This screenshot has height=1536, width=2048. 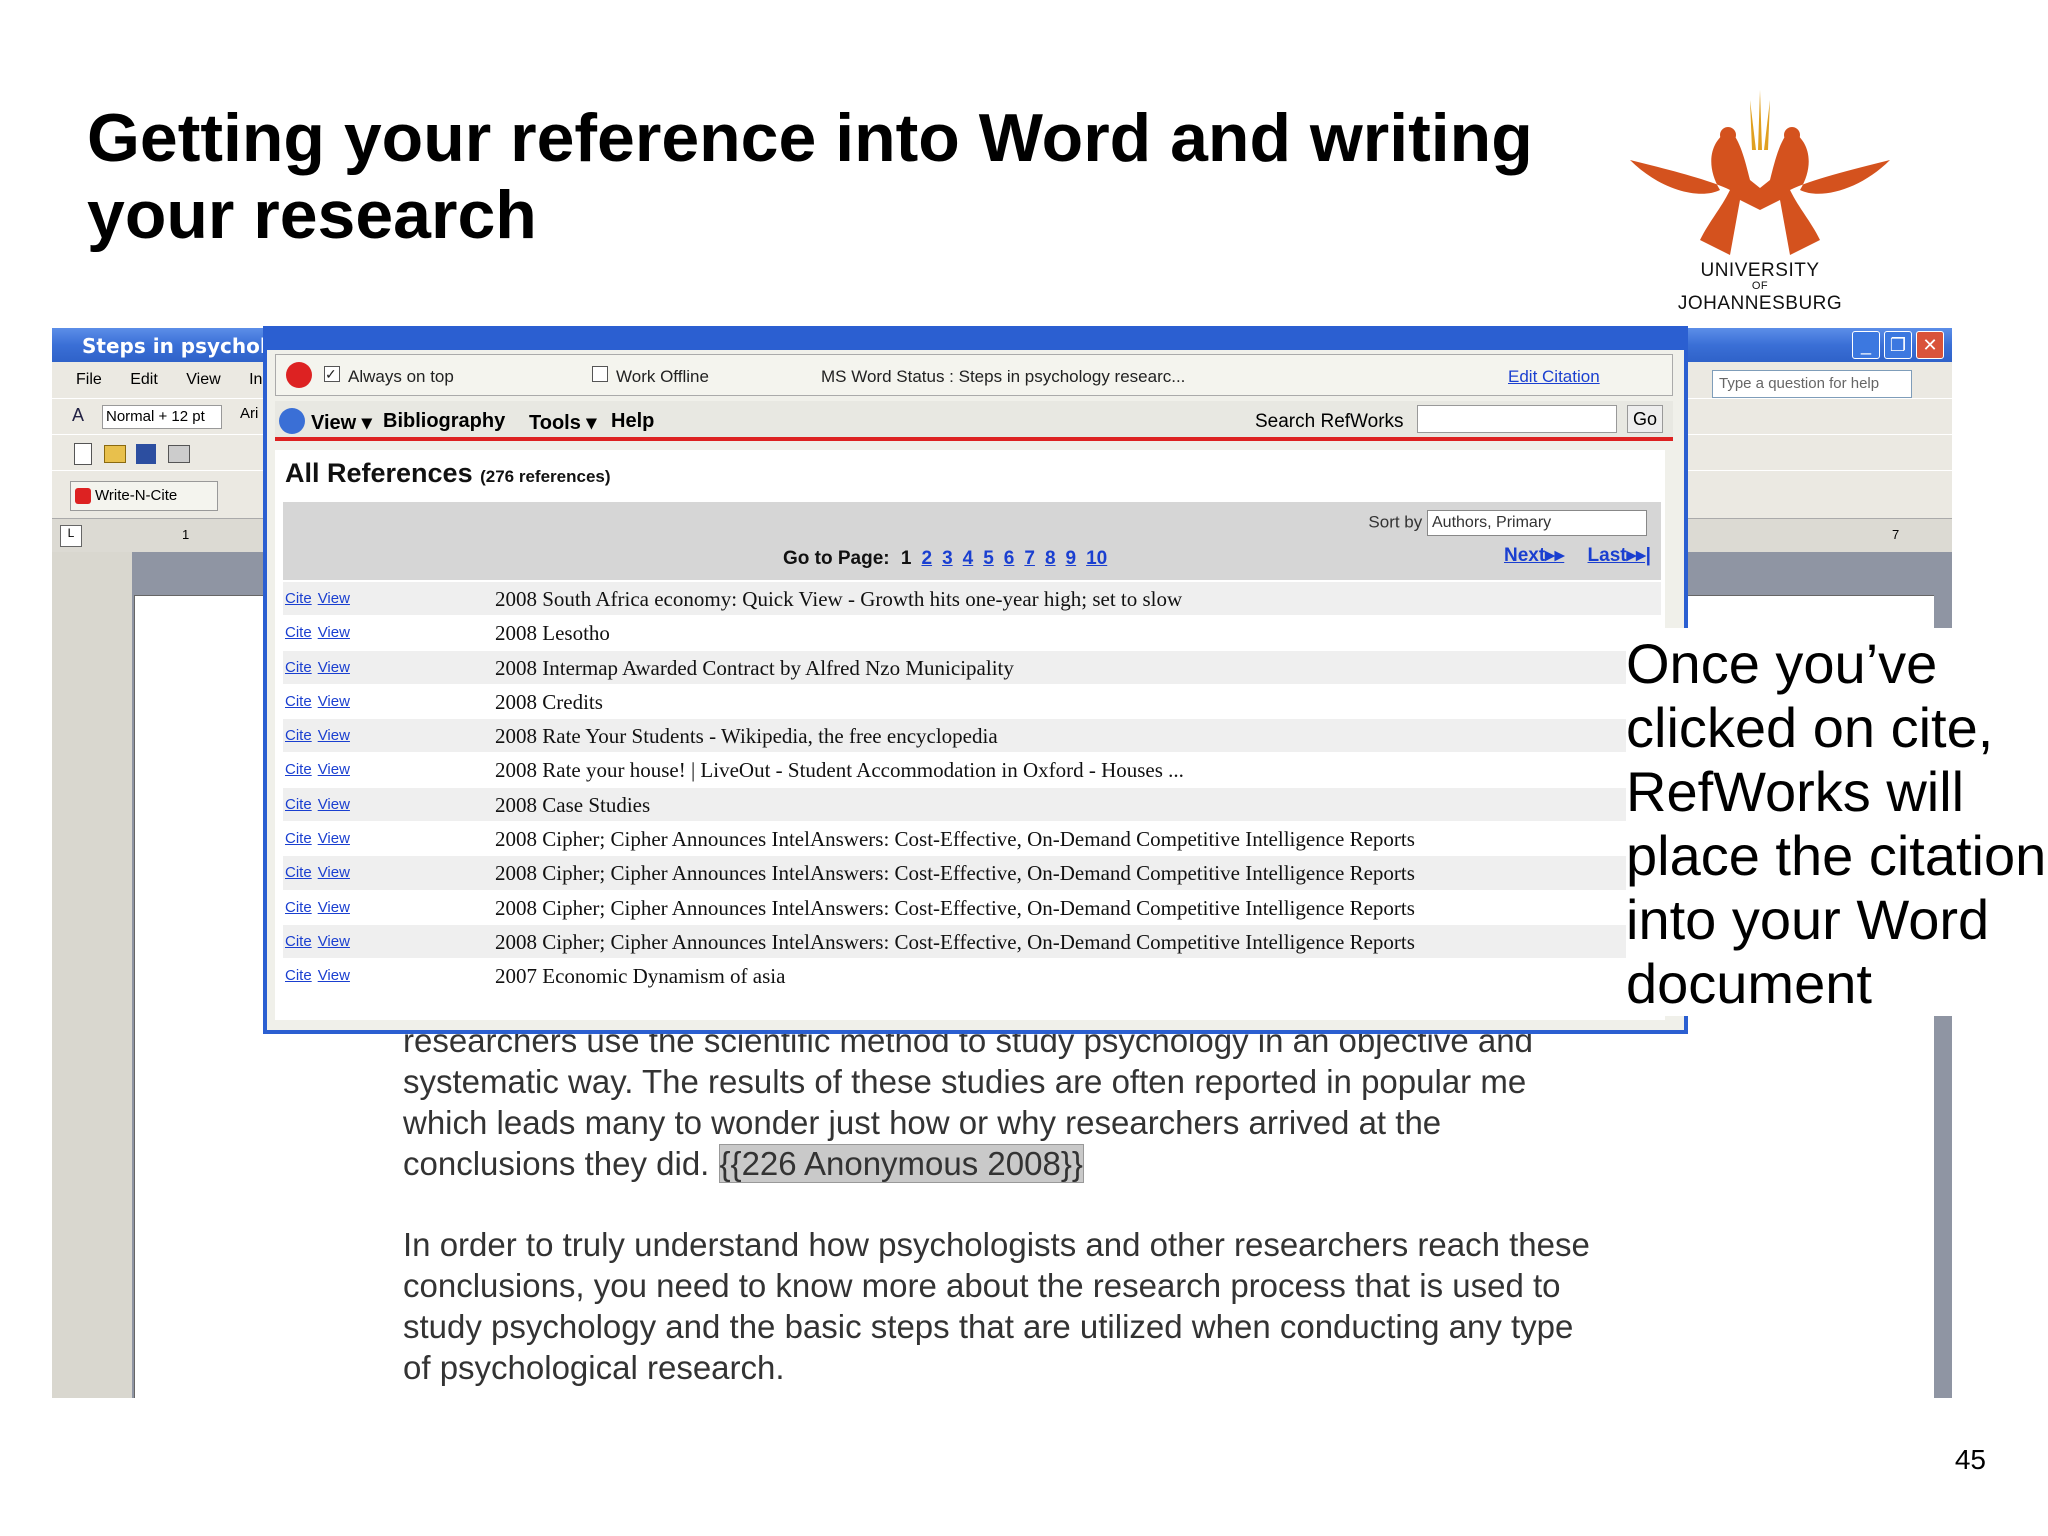 What do you see at coordinates (1760, 286) in the screenshot?
I see `logo-line-of: OF` at bounding box center [1760, 286].